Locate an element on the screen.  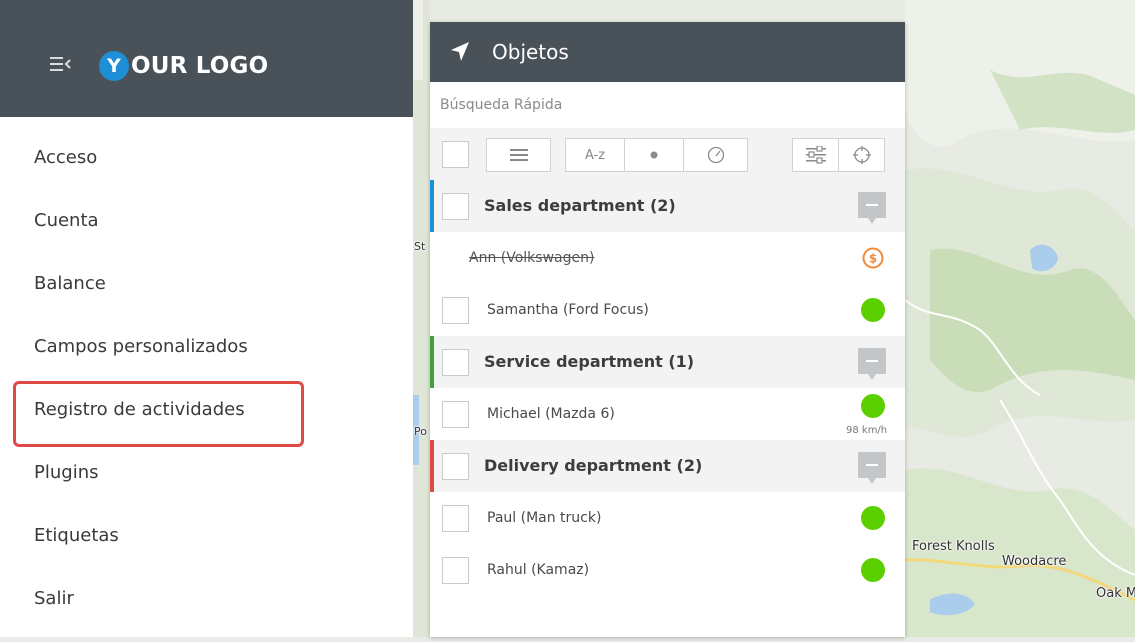
crosshair-icon is located at coordinates (861, 155).